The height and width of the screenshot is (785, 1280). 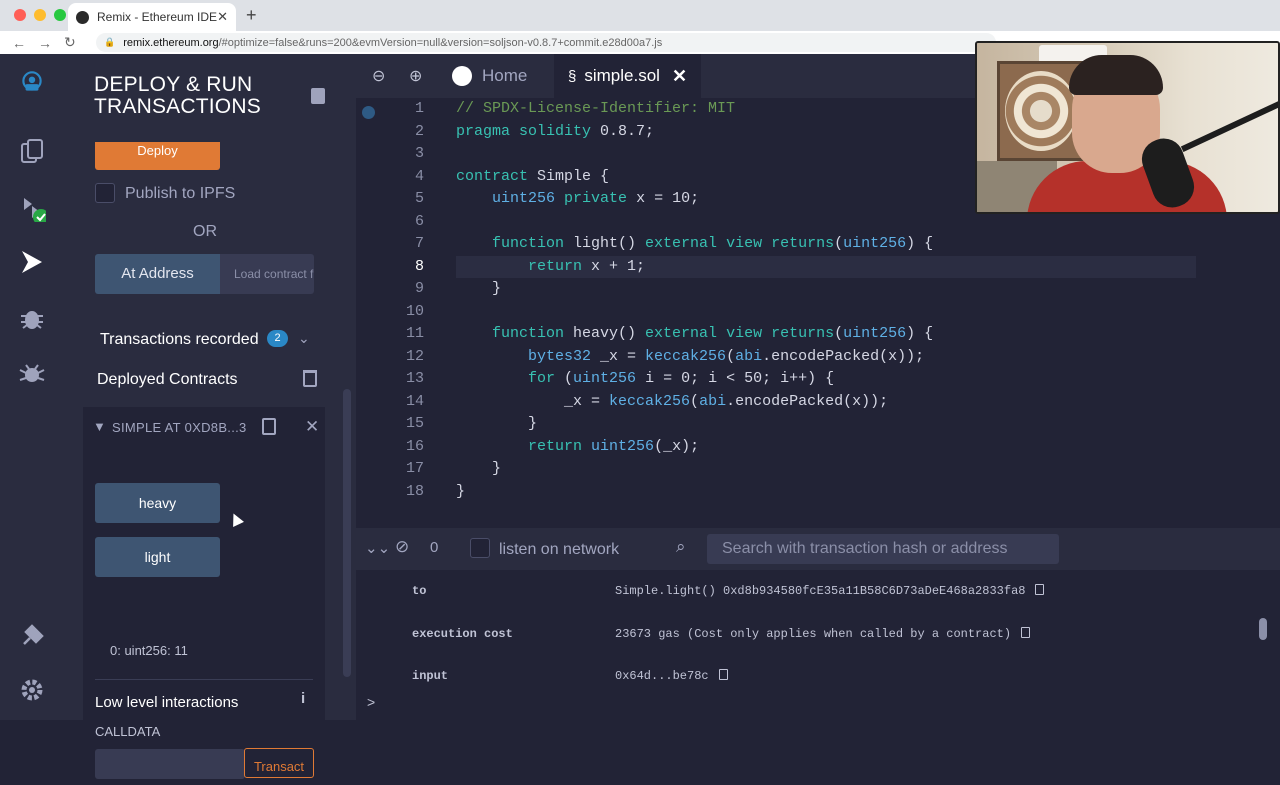 What do you see at coordinates (776, 492) in the screenshot?
I see `code-line: 18}` at bounding box center [776, 492].